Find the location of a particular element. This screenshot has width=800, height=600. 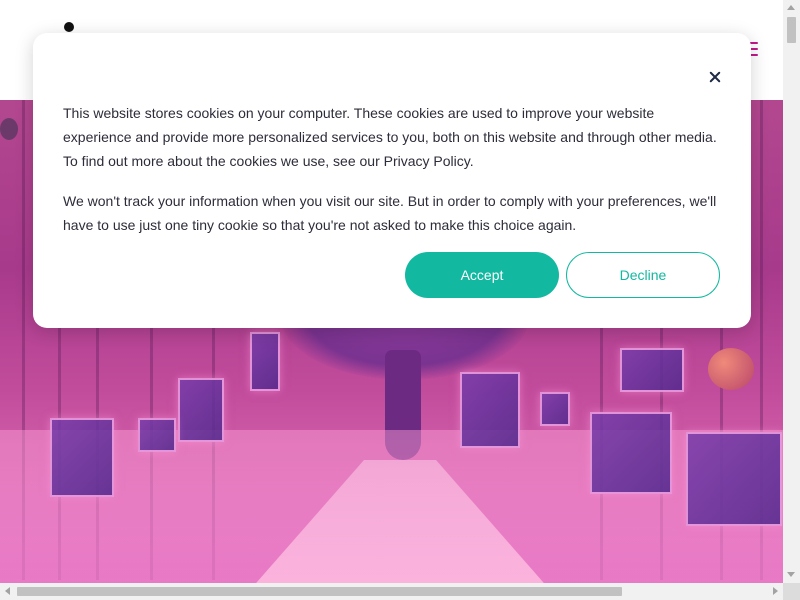

scroll-left-arrow-icon is located at coordinates (7, 591).